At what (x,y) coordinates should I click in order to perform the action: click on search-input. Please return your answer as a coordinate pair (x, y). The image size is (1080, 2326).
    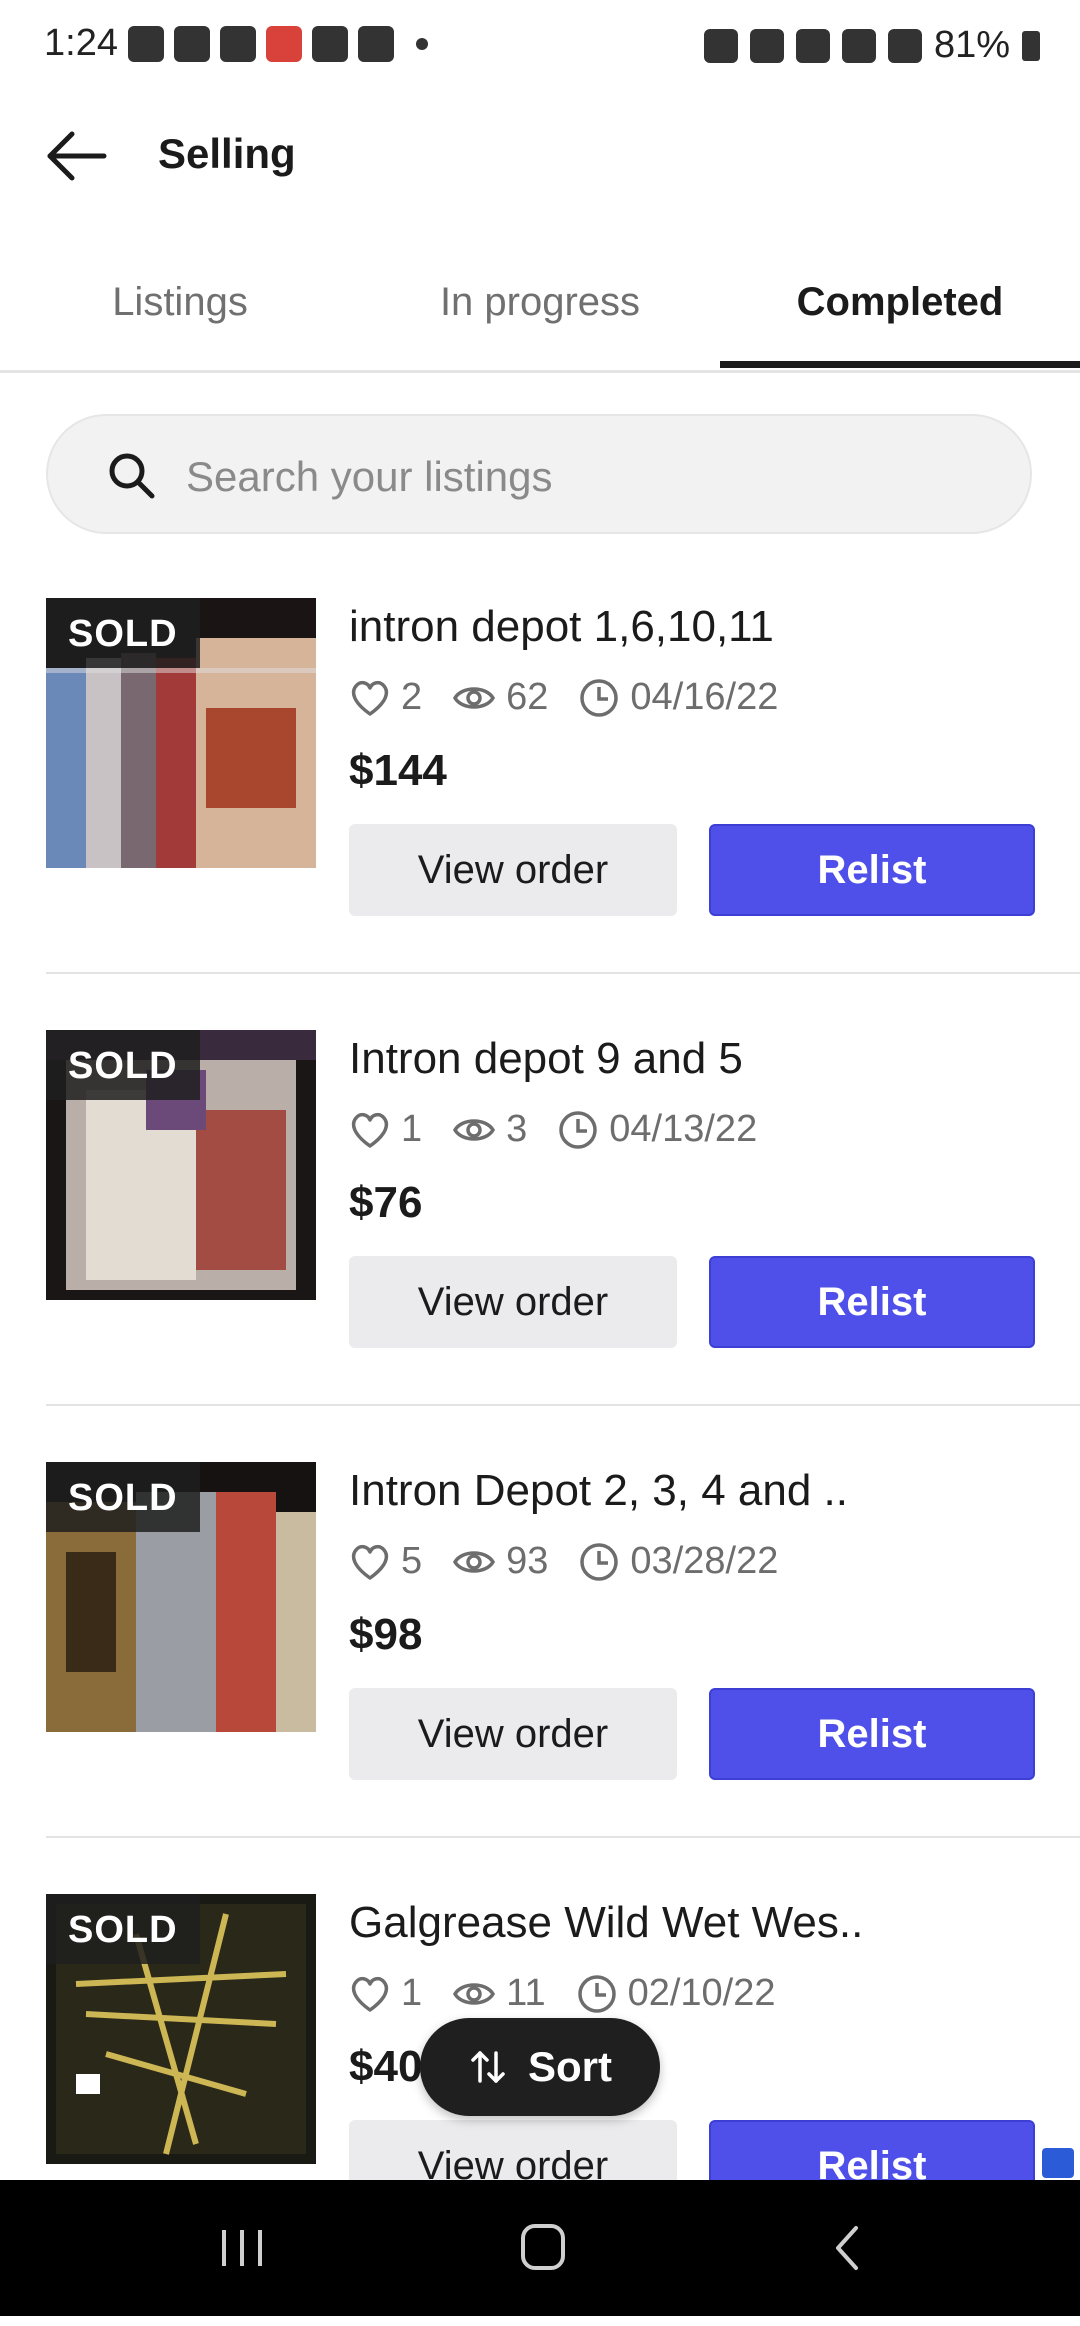
    Looking at the image, I should click on (586, 477).